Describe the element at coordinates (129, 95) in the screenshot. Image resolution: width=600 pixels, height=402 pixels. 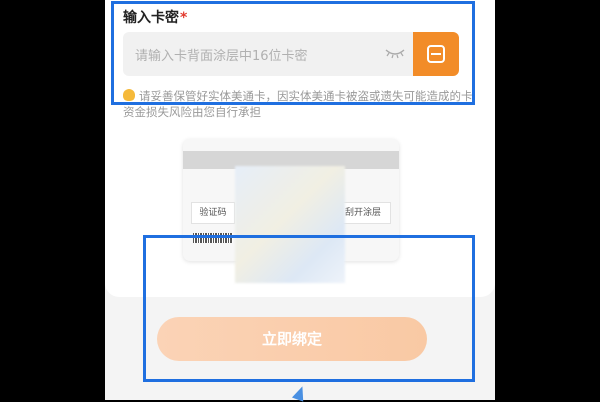
I see `lightbulb-icon` at that location.